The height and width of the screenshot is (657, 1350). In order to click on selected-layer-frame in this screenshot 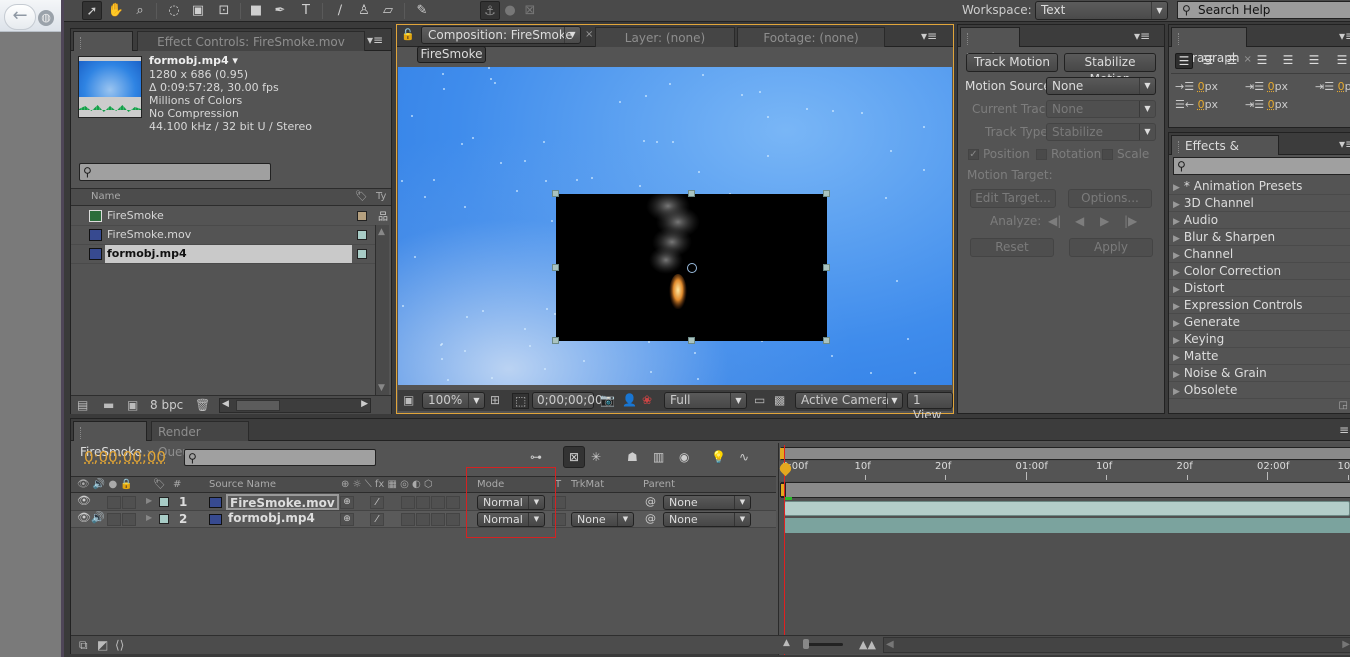, I will do `click(691, 267)`.